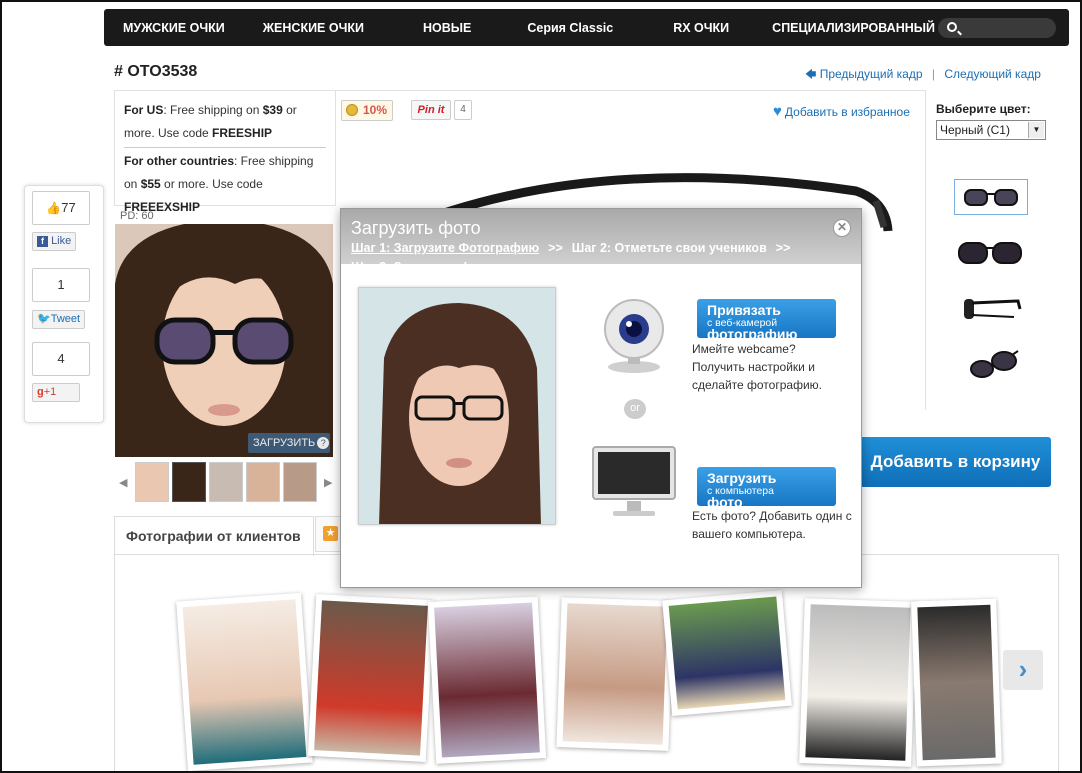  What do you see at coordinates (742, 478) in the screenshot?
I see `upload-btn-line1: Загрузить` at bounding box center [742, 478].